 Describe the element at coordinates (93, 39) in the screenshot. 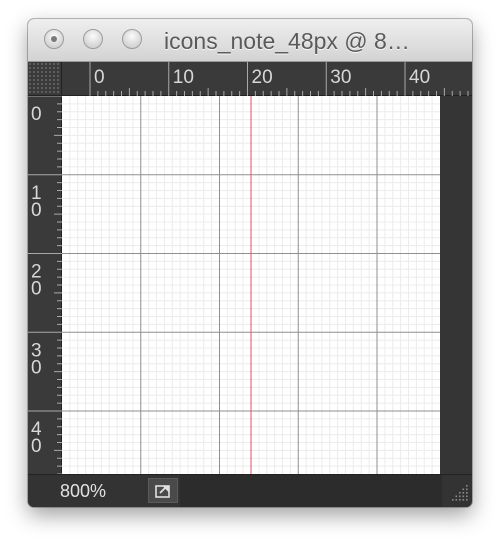

I see `minimize-button` at that location.